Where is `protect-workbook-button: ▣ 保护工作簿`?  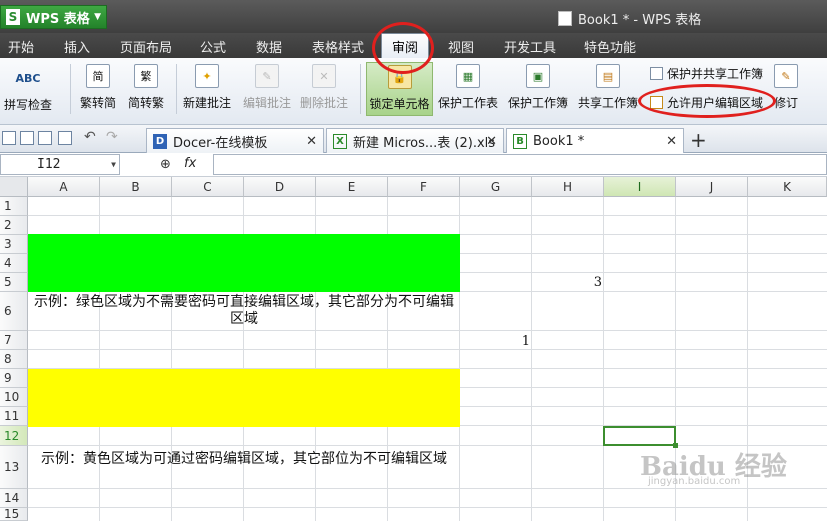
protect-workbook-button: ▣ 保护工作簿 is located at coordinates (538, 87).